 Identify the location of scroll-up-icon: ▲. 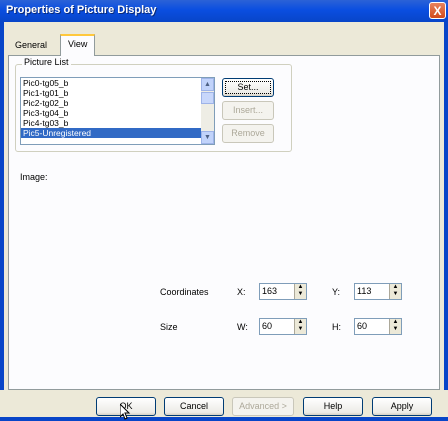
(207, 84).